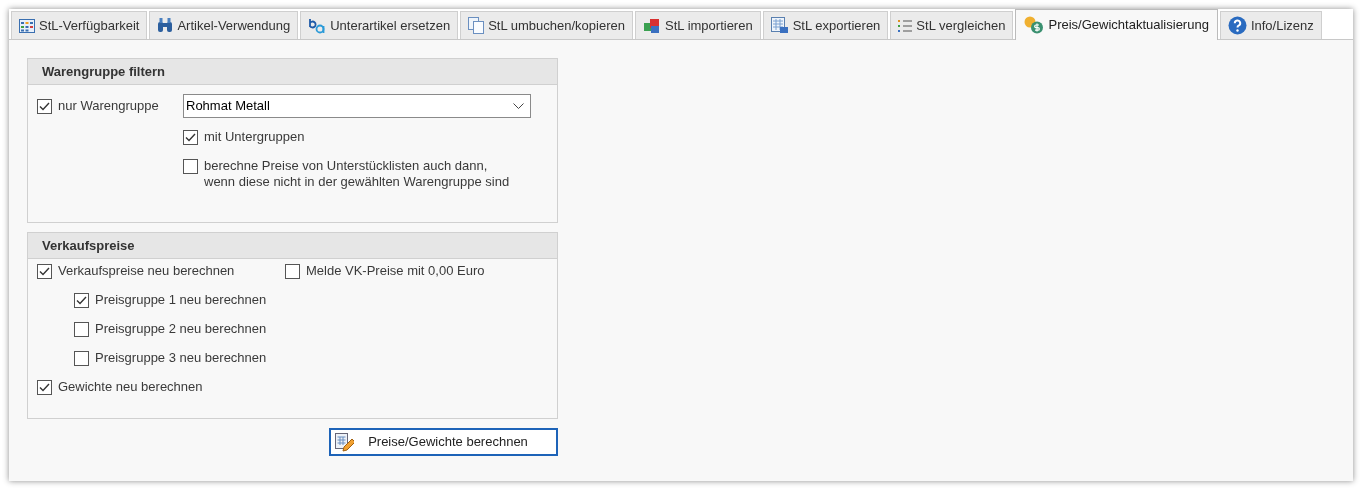 The image size is (1361, 488). I want to click on dropdown: Rohmat Metall, so click(357, 106).